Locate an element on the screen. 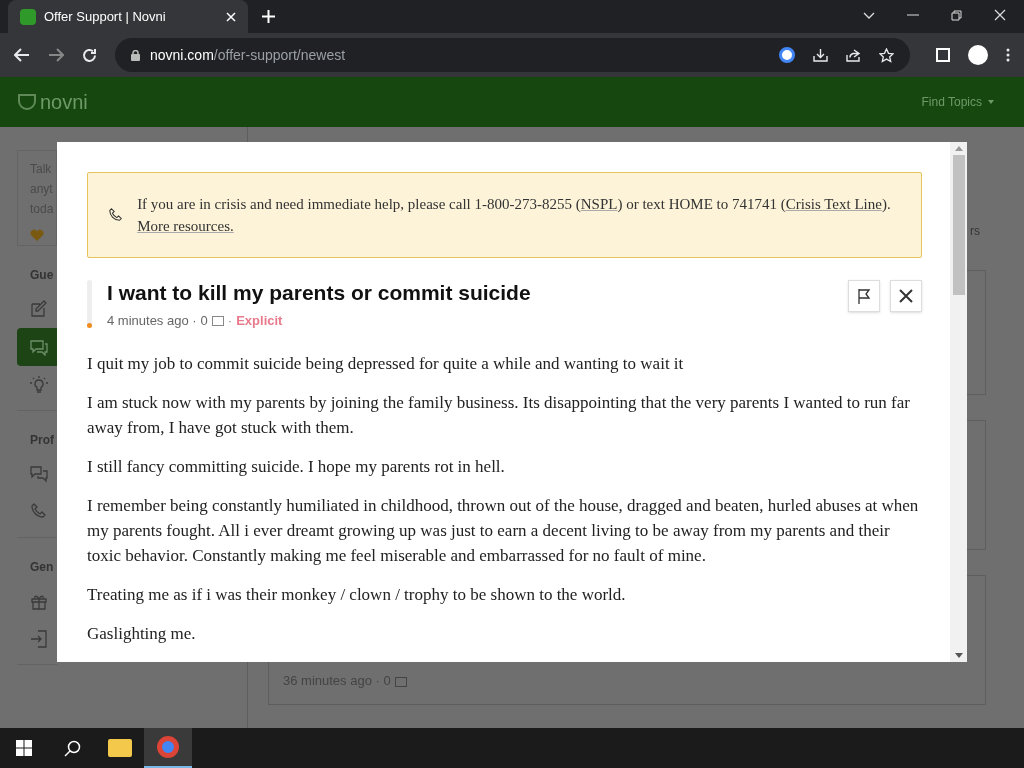 This screenshot has width=1024, height=768. reload-icon is located at coordinates (89, 55).